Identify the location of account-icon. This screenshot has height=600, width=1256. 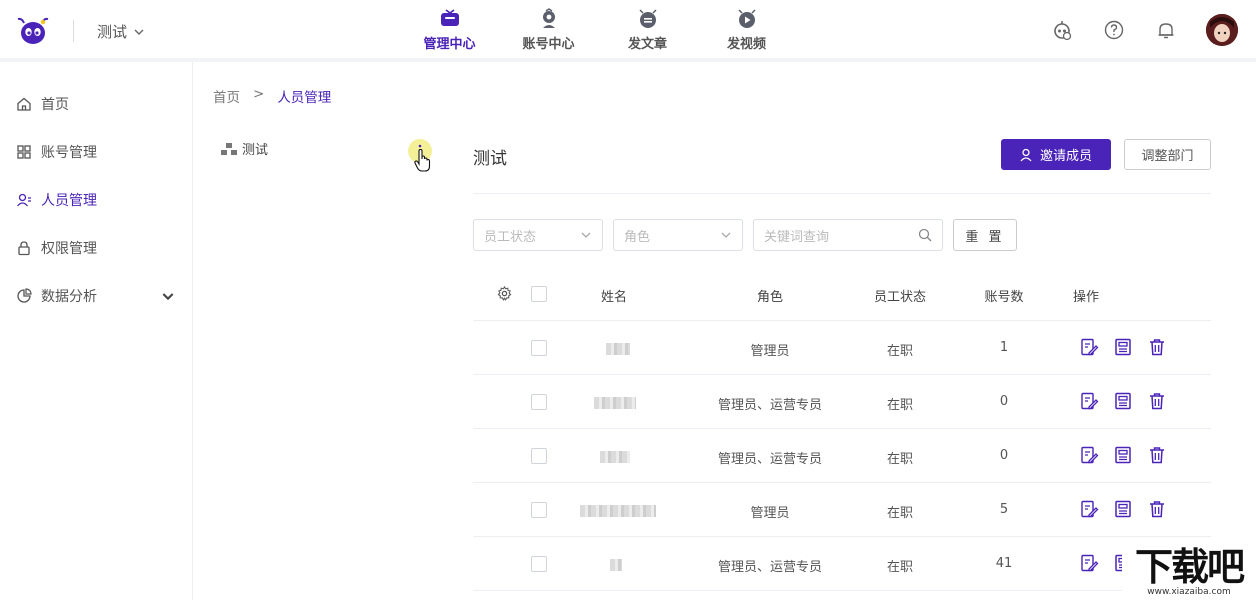
(548, 18).